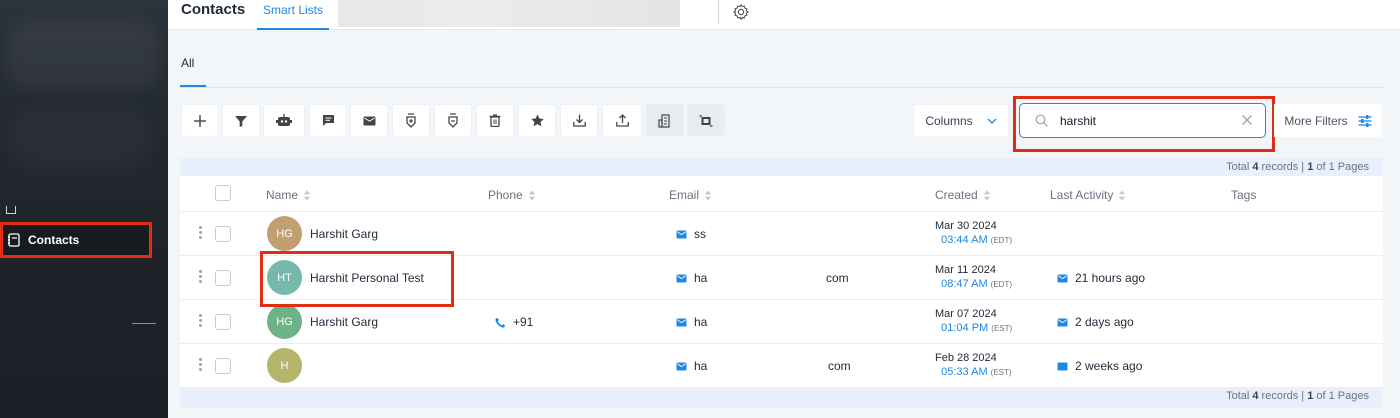 Image resolution: width=1400 pixels, height=418 pixels. I want to click on column-header-email: Email, so click(690, 195).